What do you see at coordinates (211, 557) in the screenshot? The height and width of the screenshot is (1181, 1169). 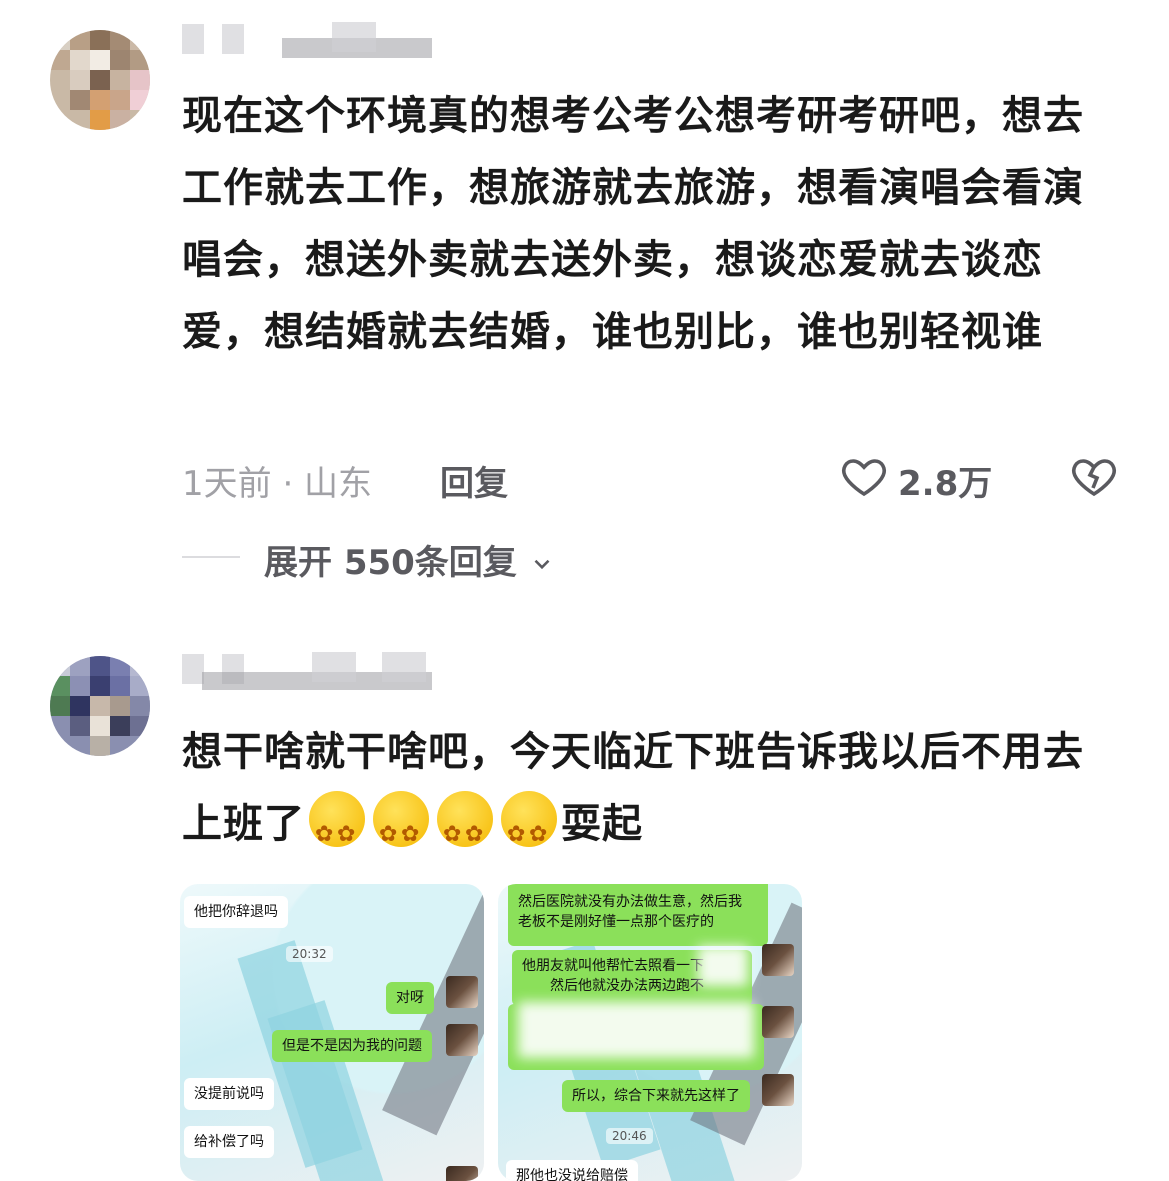 I see `divider-line` at bounding box center [211, 557].